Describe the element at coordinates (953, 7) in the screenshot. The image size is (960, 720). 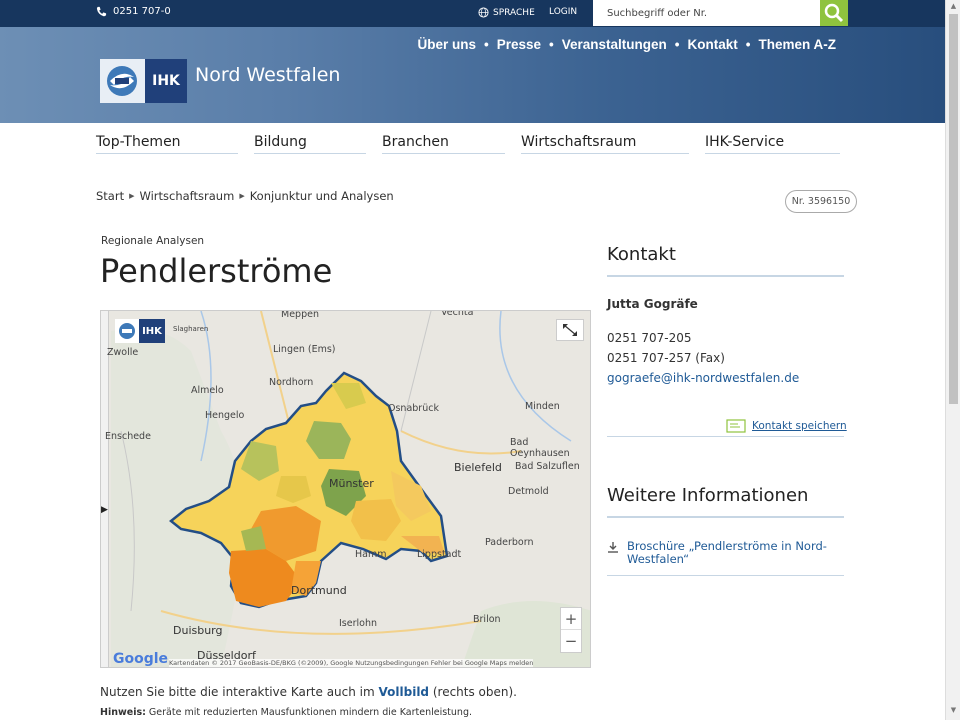
I see `scroll-up-icon: ▲` at that location.